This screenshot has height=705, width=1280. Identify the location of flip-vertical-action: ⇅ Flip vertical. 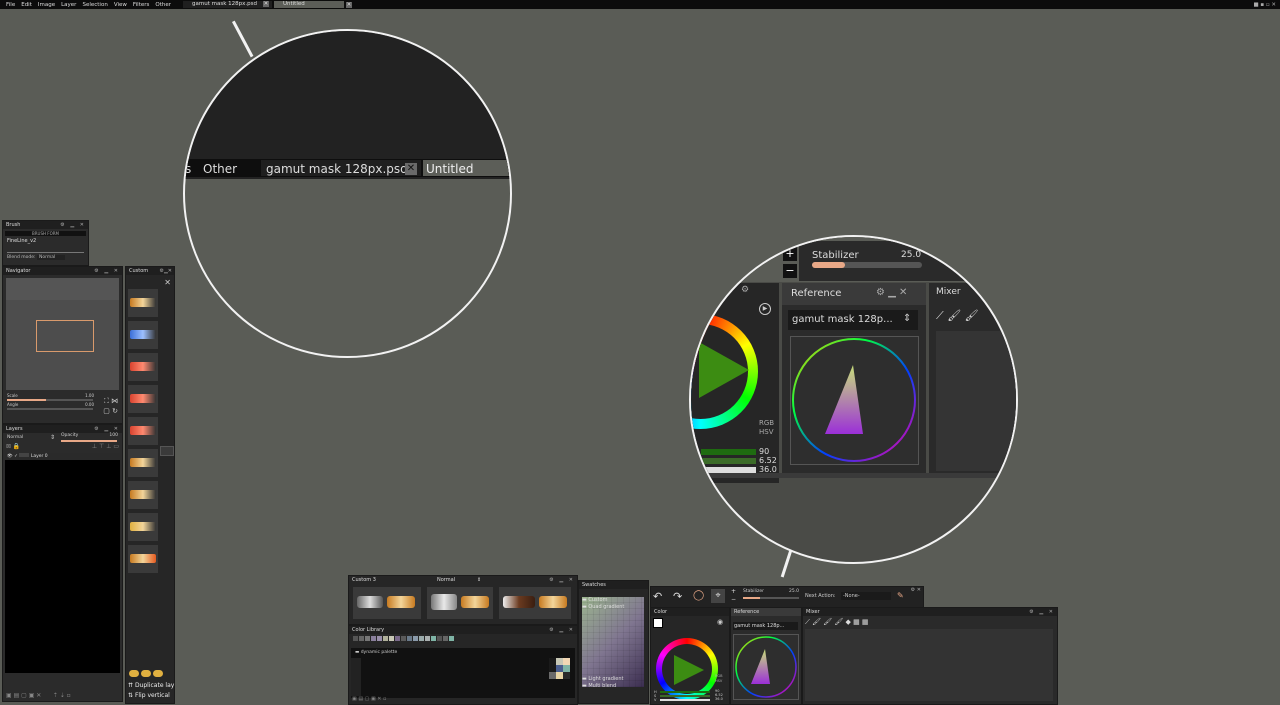
(149, 695).